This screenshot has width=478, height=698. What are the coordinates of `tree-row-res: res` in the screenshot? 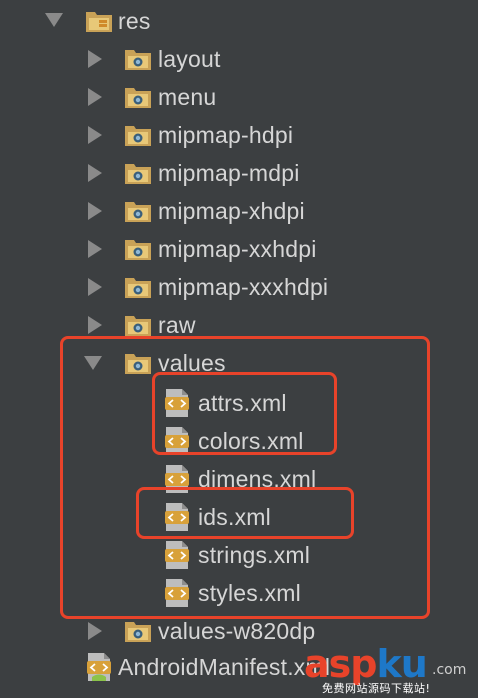 It's located at (239, 21).